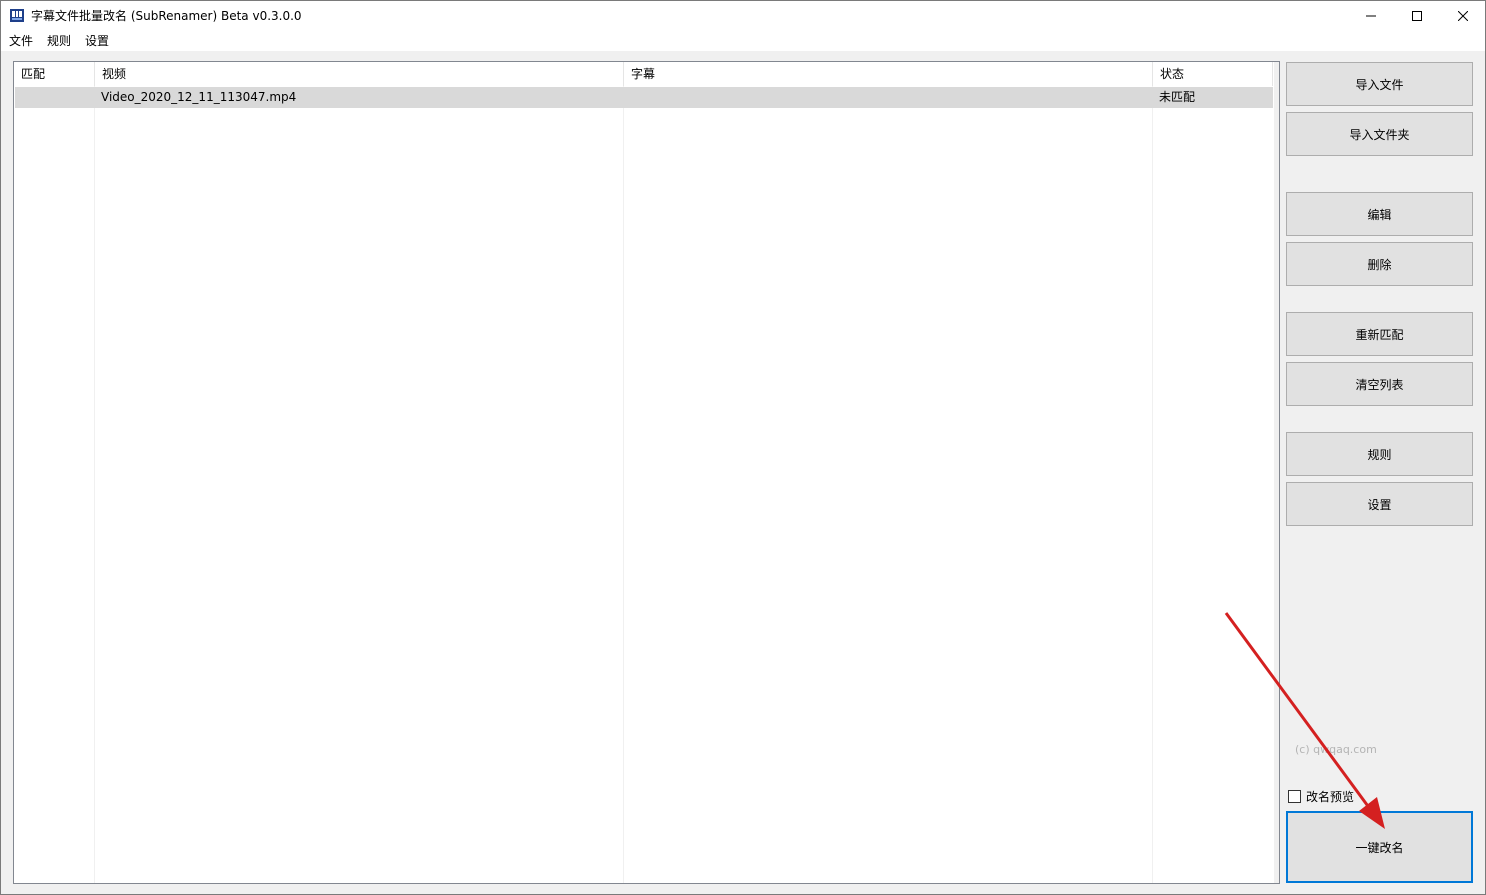 The width and height of the screenshot is (1486, 895). Describe the element at coordinates (888, 74) in the screenshot. I see `column-header-subtitle: 字幕` at that location.